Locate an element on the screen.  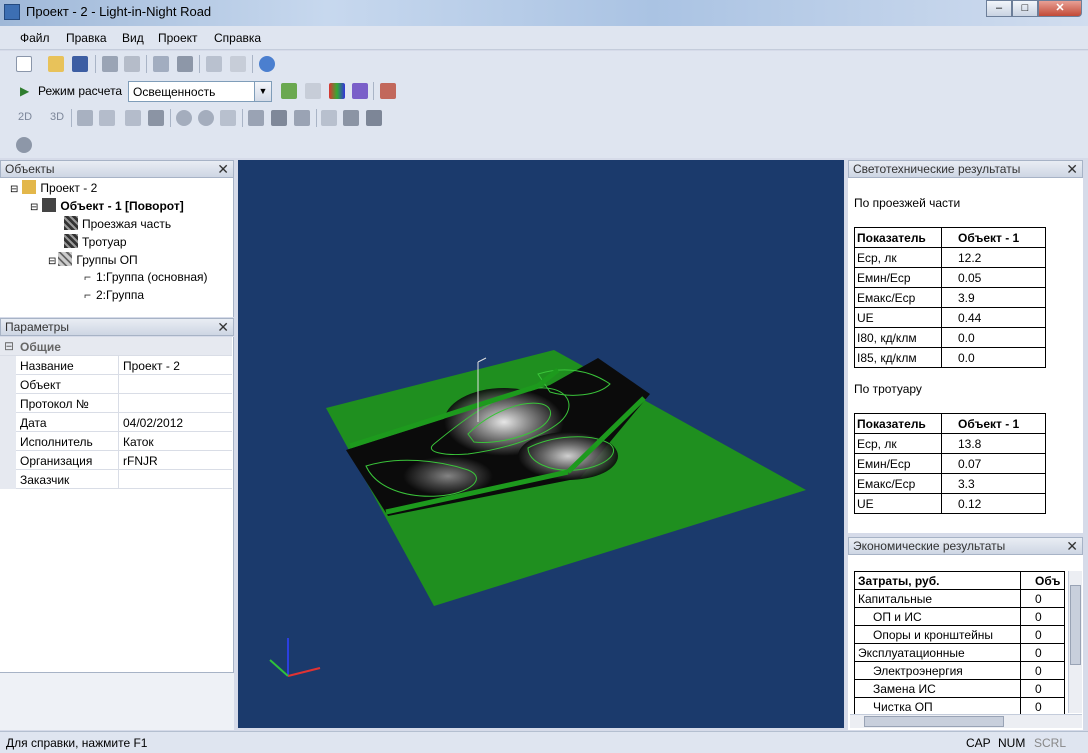
new-file-icon is located at coordinates (24, 64).